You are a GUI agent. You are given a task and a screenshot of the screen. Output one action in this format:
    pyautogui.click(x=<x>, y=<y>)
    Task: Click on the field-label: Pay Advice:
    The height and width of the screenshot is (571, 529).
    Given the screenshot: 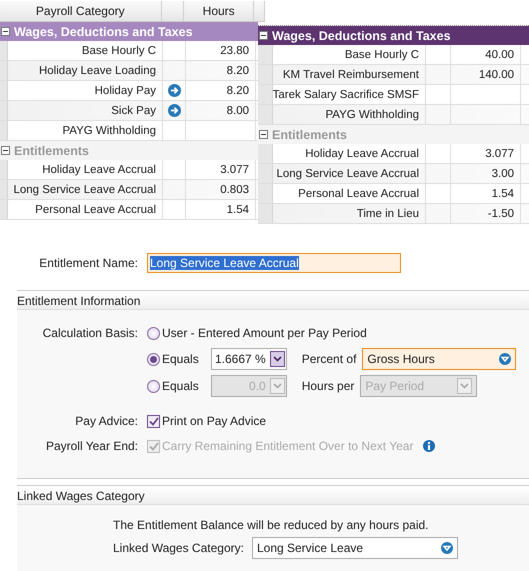 What is the action you would take?
    pyautogui.click(x=106, y=421)
    